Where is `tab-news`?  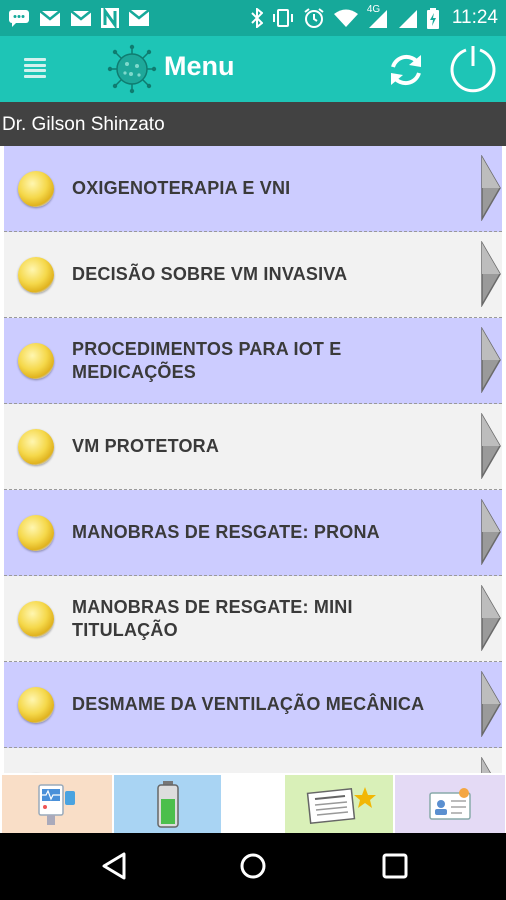
tab-news is located at coordinates (339, 804).